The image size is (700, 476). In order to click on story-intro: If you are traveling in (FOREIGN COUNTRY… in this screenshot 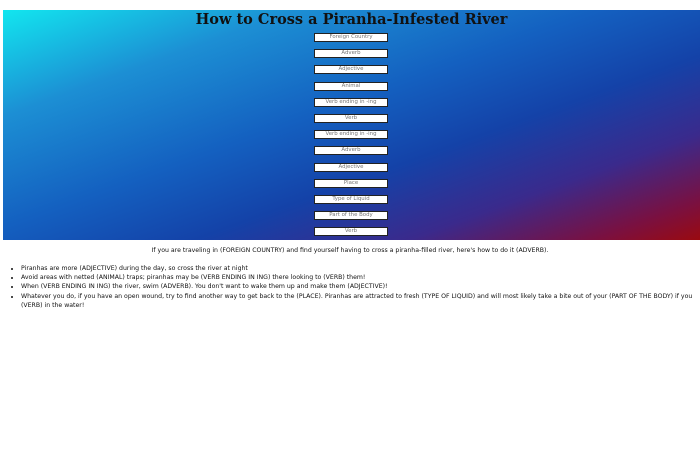, I will do `click(350, 250)`.